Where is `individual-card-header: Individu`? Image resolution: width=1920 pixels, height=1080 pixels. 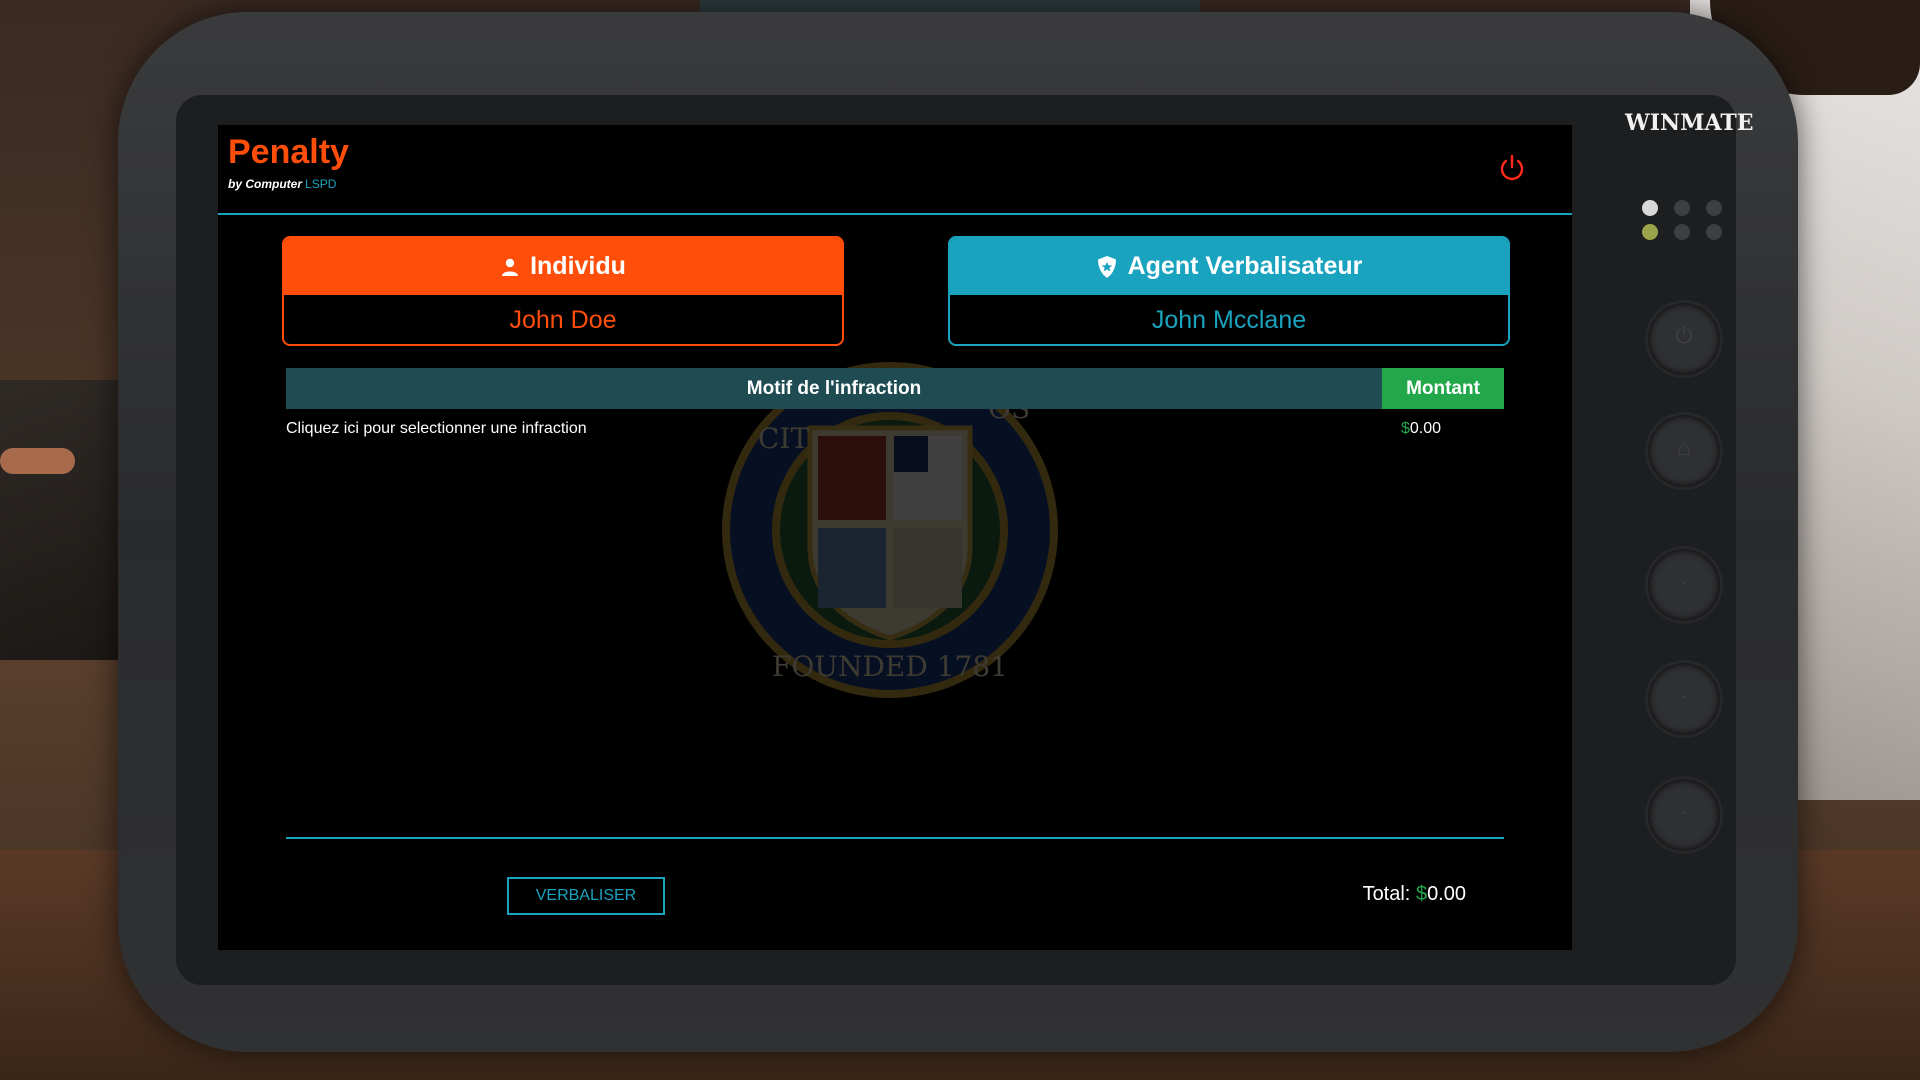
individual-card-header: Individu is located at coordinates (563, 266).